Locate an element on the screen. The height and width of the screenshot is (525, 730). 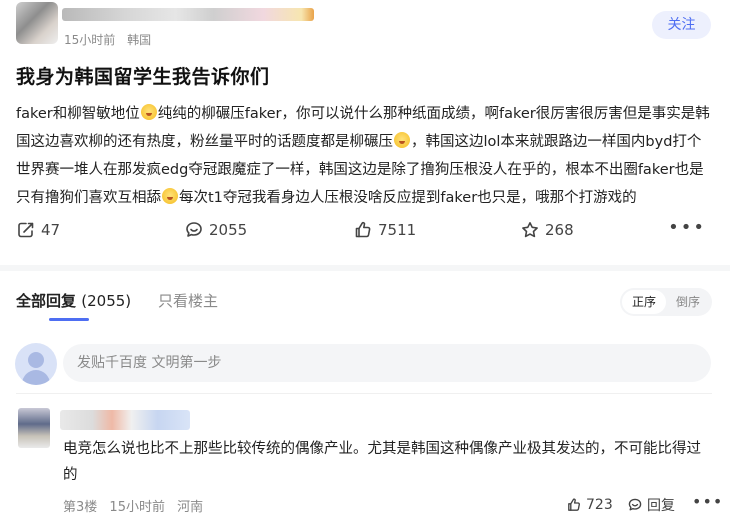
share-icon is located at coordinates (26, 230).